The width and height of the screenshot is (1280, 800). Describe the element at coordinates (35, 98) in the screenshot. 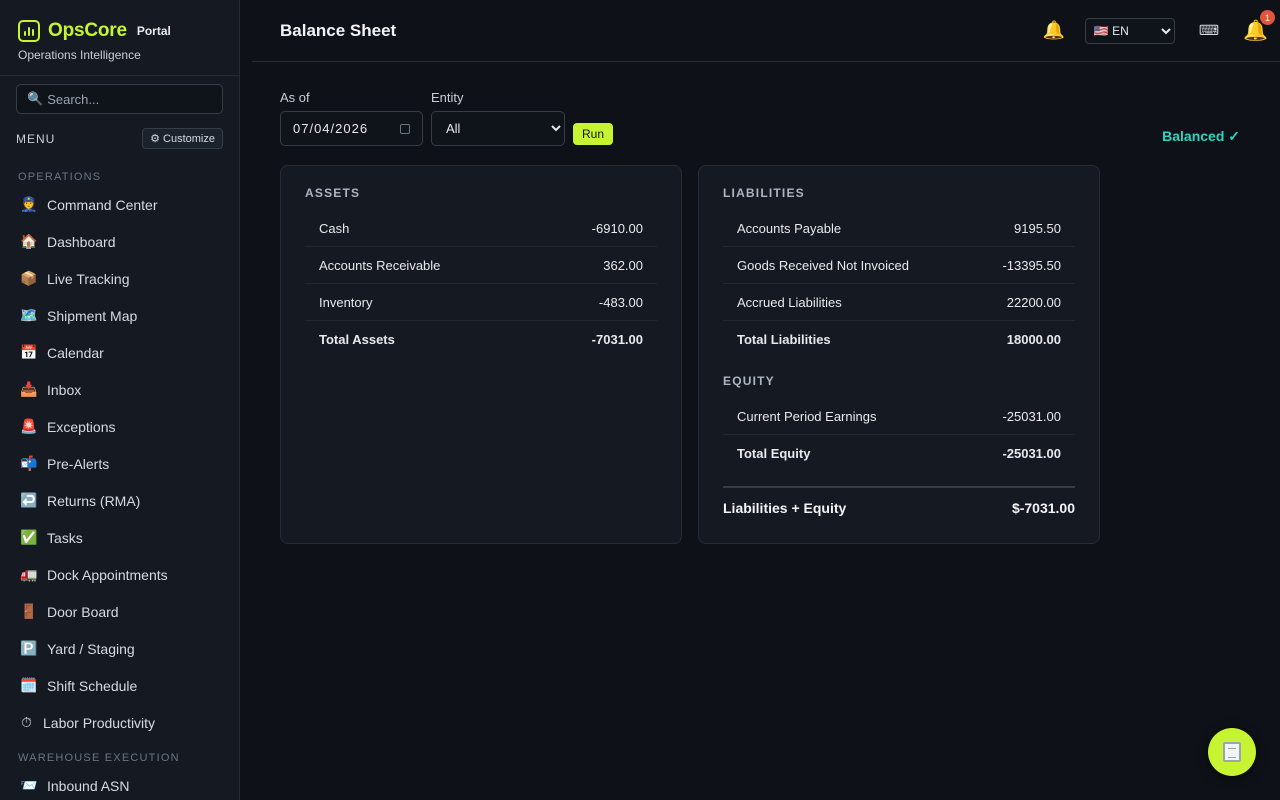

I see `search-icon: 🔍` at that location.